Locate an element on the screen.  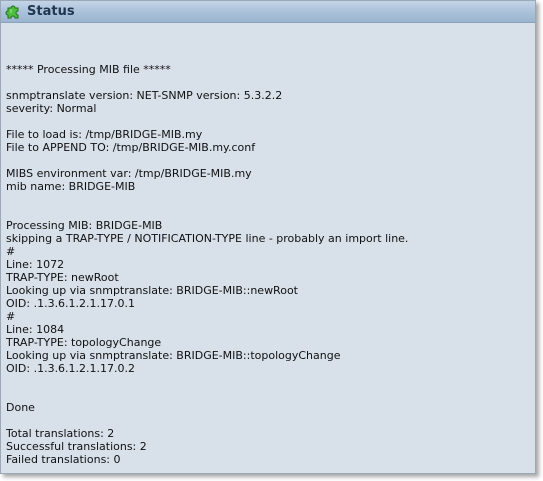
log-line: OID: .1.3.6.1.2.1.17.0.2 is located at coordinates (71, 368).